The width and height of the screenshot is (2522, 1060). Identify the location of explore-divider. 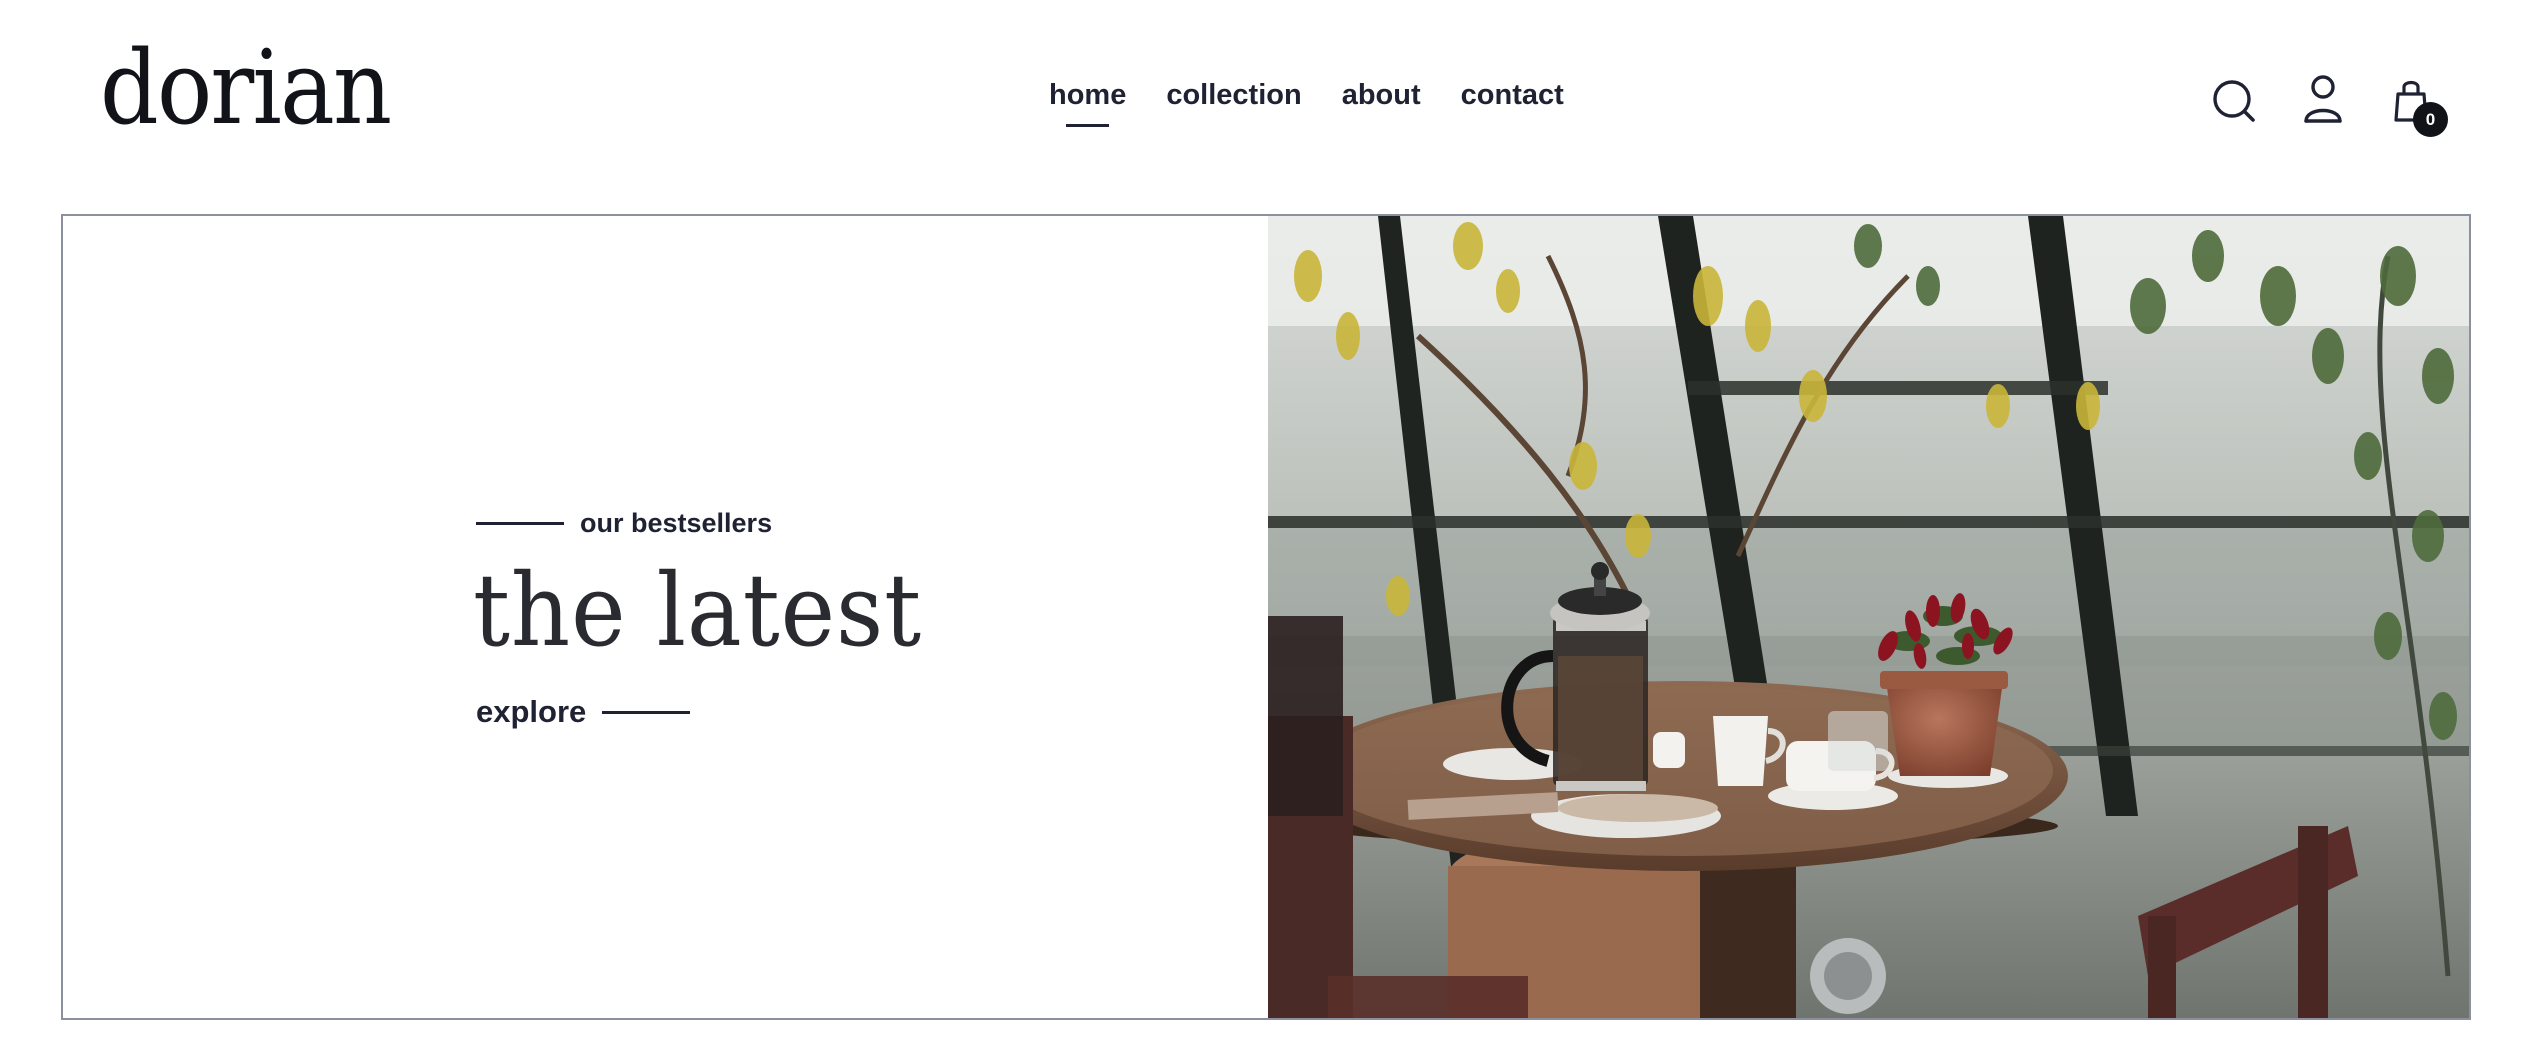
(646, 712).